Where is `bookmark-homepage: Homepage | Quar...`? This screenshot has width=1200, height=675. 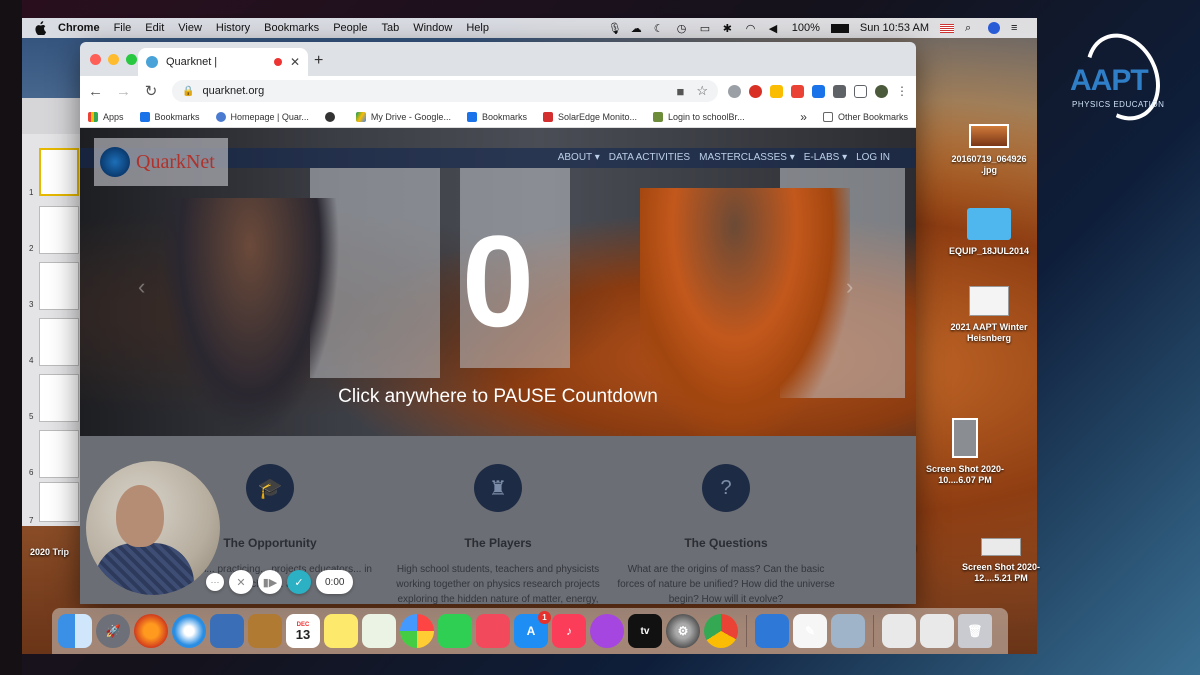
bookmark-homepage: Homepage | Quar... is located at coordinates (262, 116).